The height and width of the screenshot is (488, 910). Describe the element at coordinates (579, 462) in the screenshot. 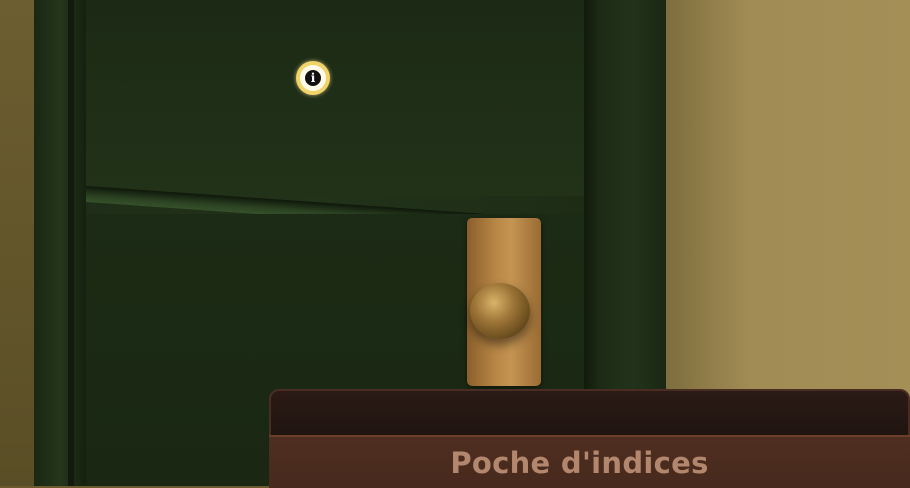

I see `clue-pocket-title: Poche d'indices` at that location.